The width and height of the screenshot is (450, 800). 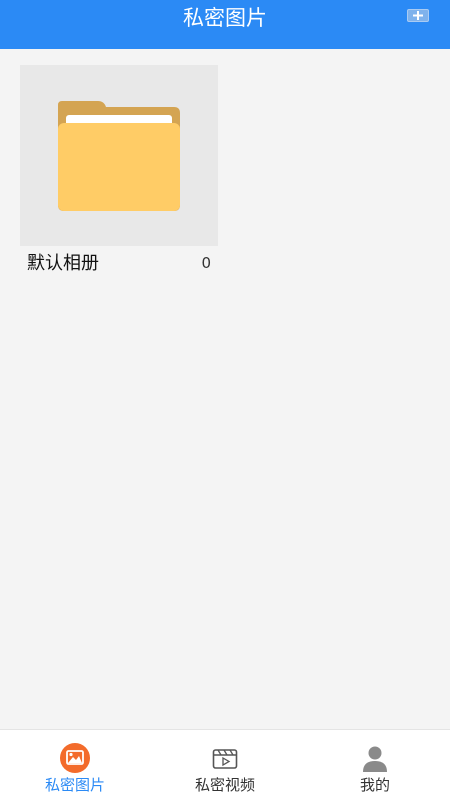 What do you see at coordinates (374, 785) in the screenshot?
I see `tab-label: 我的` at bounding box center [374, 785].